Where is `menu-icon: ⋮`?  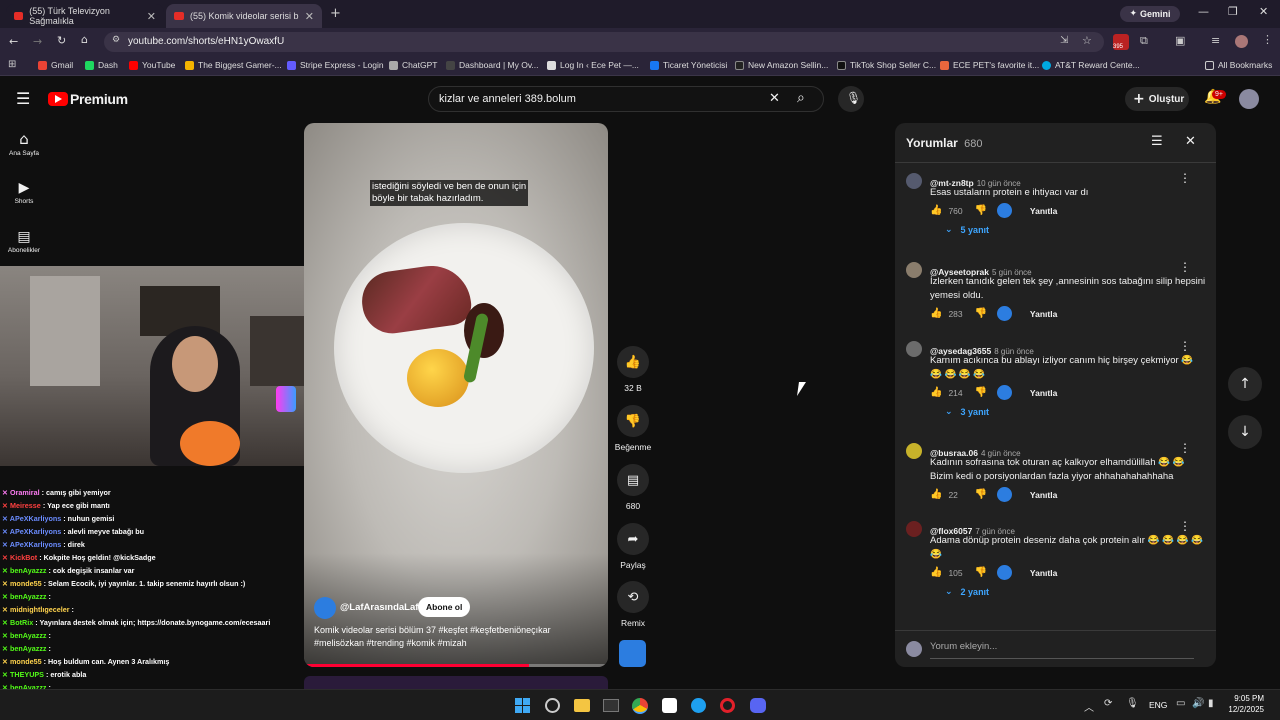 menu-icon: ⋮ is located at coordinates (1267, 39).